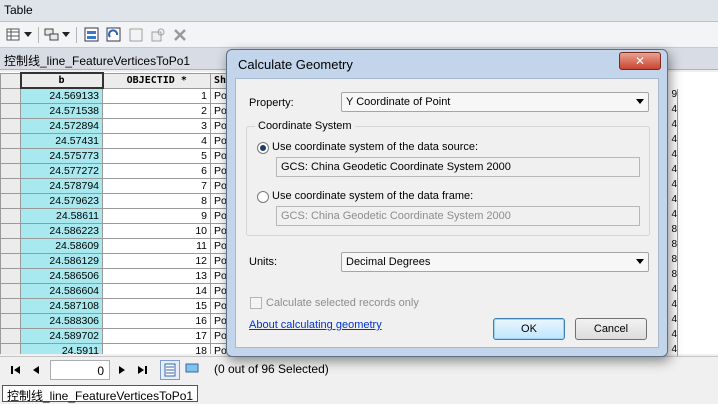  What do you see at coordinates (14, 35) in the screenshot?
I see `table-options-icon` at bounding box center [14, 35].